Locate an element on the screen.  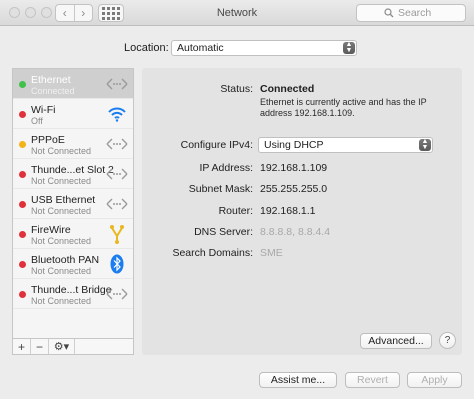
service-item: Ethernet Connected is located at coordinates (73, 84).